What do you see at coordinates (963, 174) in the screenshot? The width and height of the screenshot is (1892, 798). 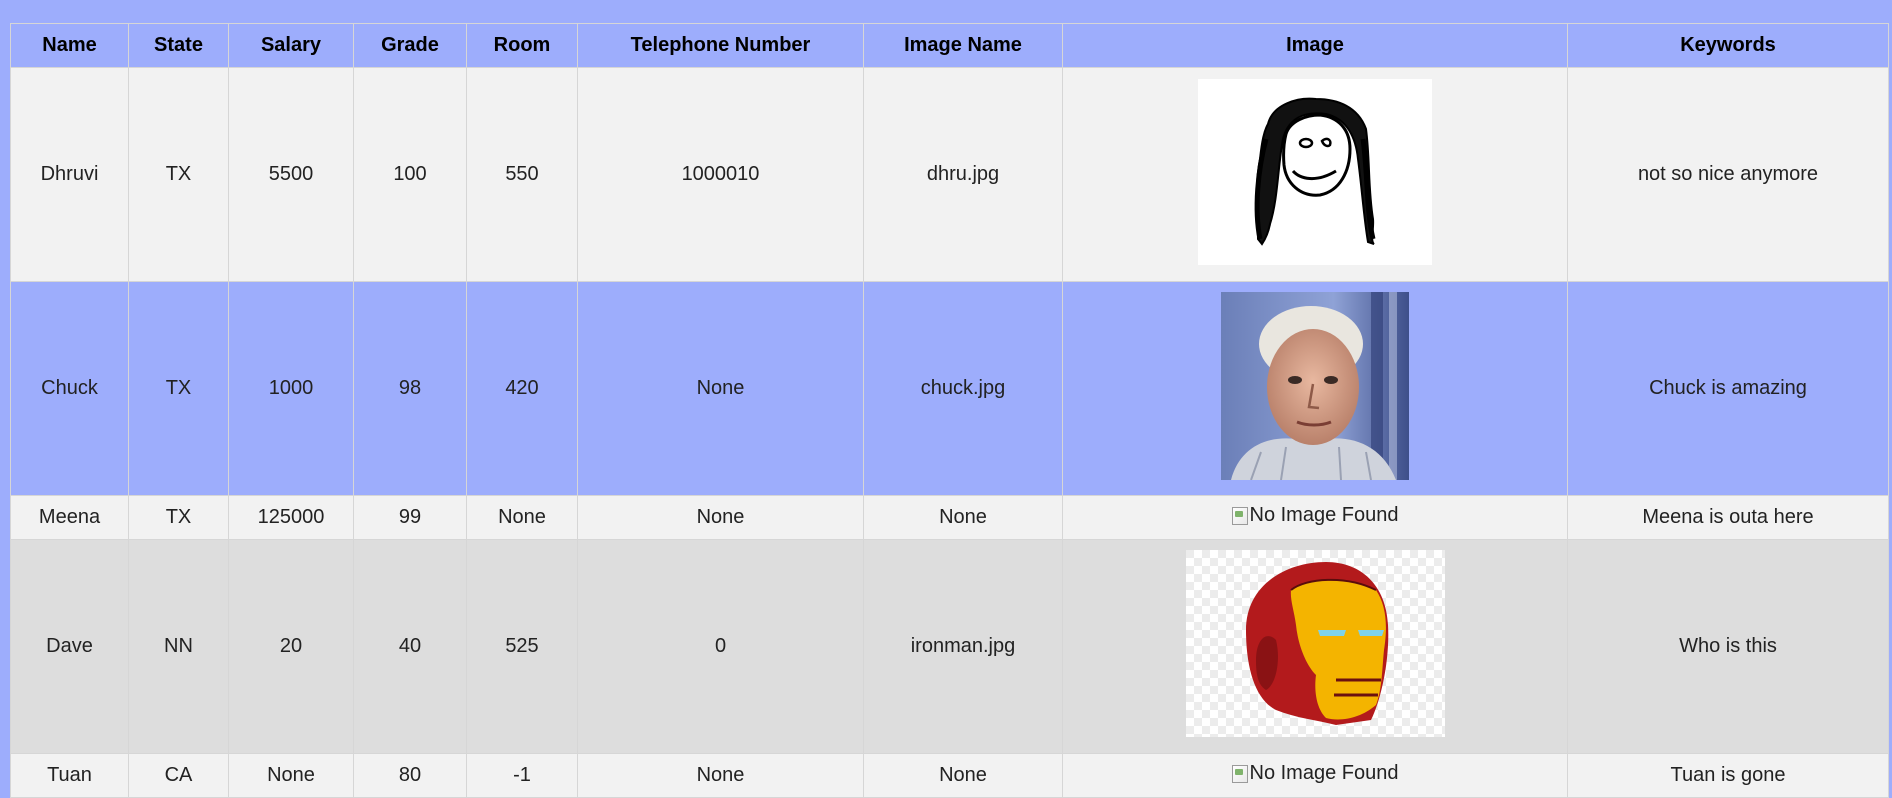 I see `cell-image-name: dhru.jpg` at bounding box center [963, 174].